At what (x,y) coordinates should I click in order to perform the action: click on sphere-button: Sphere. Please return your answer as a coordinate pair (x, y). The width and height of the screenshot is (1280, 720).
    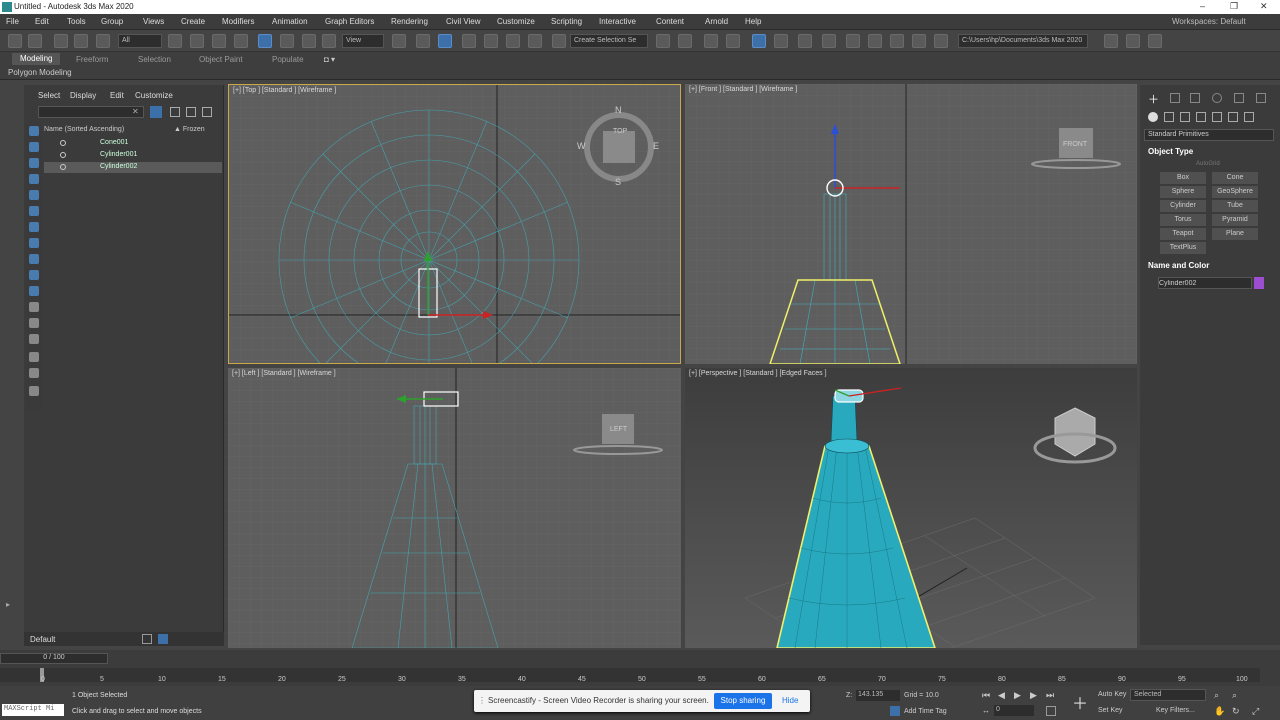
    Looking at the image, I should click on (1183, 192).